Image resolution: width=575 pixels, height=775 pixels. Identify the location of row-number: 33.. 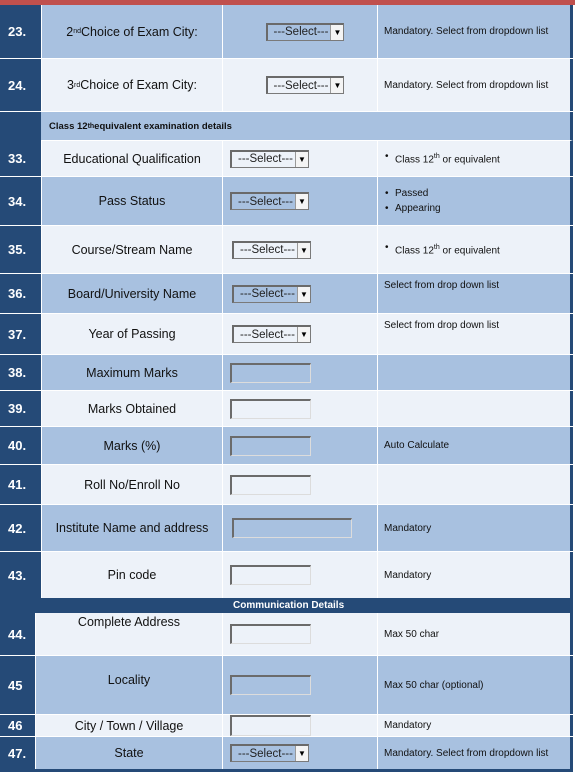
(20, 158).